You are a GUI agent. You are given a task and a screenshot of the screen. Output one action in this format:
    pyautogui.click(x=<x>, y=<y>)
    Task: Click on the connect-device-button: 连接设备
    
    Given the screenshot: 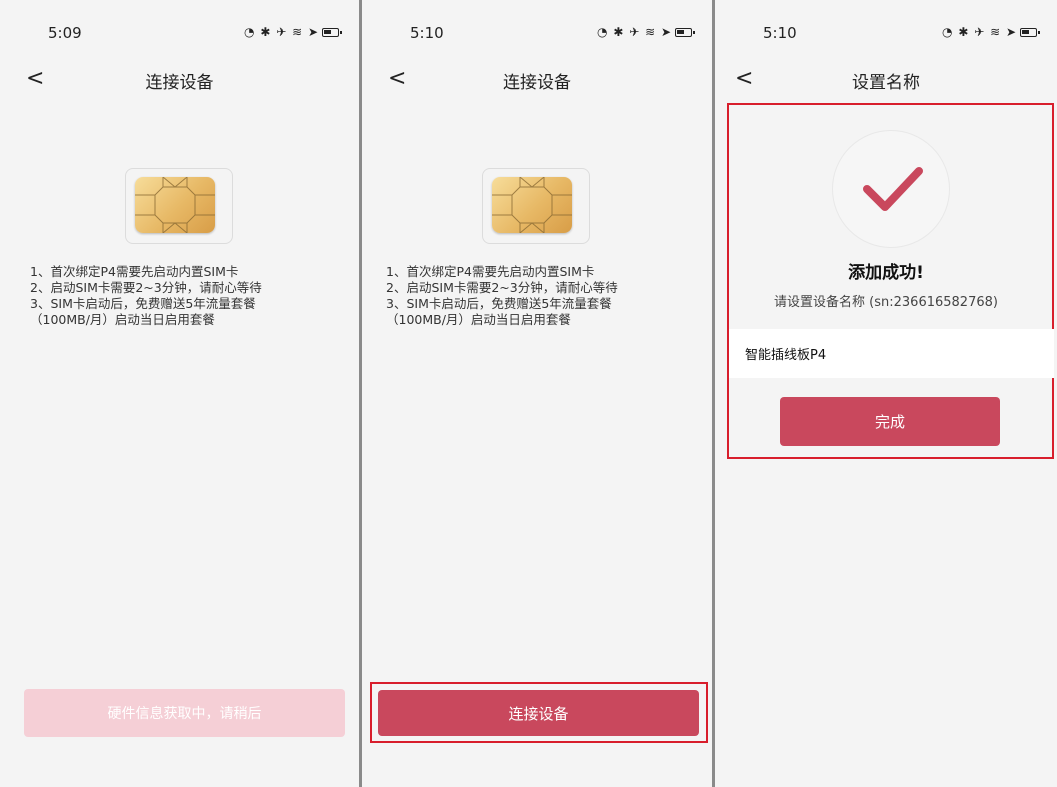 What is the action you would take?
    pyautogui.click(x=538, y=713)
    